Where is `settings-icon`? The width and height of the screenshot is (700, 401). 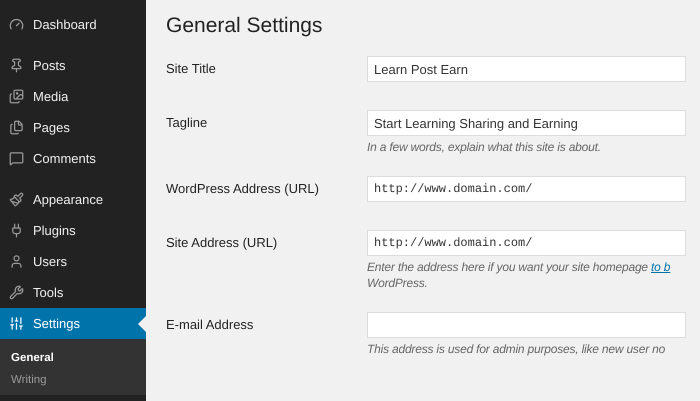
settings-icon is located at coordinates (16, 323).